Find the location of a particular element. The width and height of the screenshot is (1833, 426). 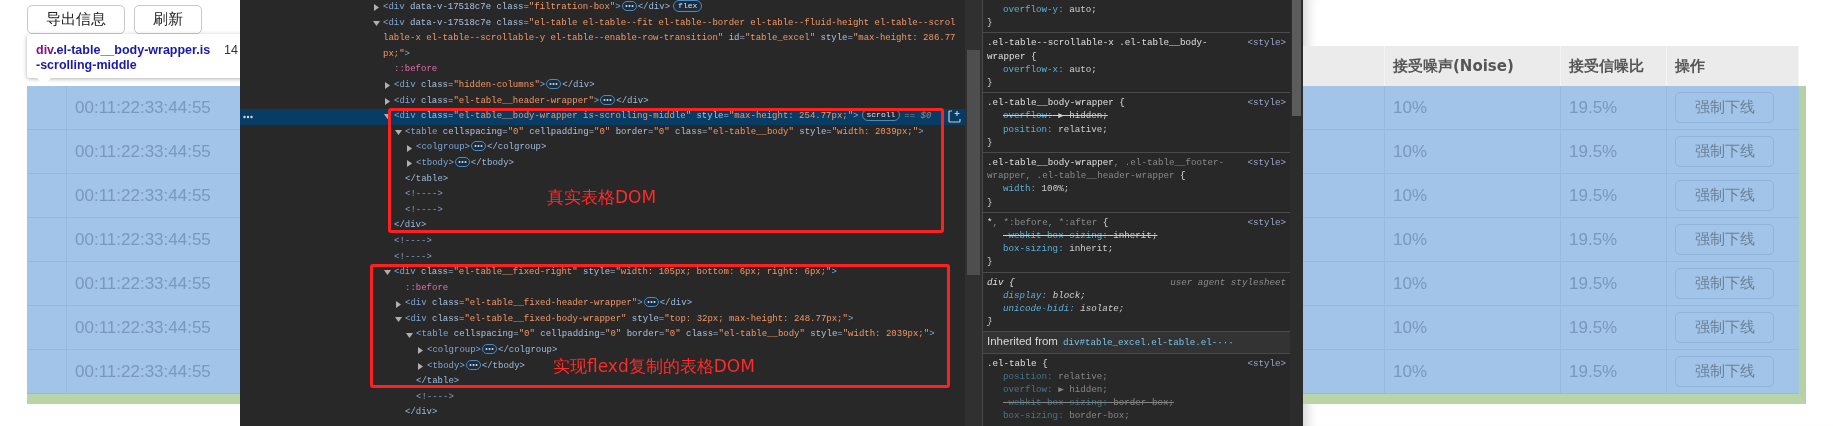

css-selector: .el-table__body-wrapper { is located at coordinates (1056, 103).